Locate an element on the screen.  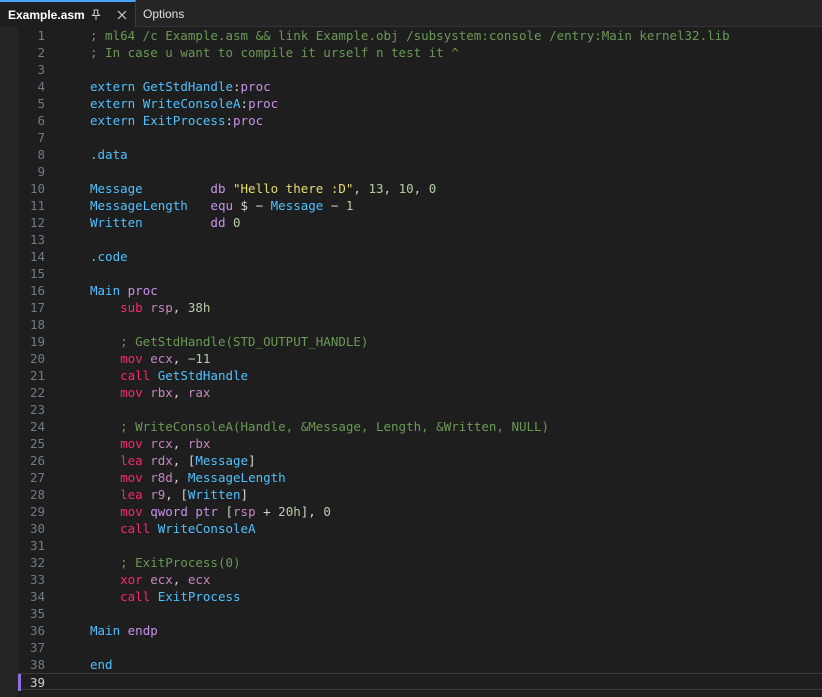
line-number: 30 is located at coordinates (37, 528).